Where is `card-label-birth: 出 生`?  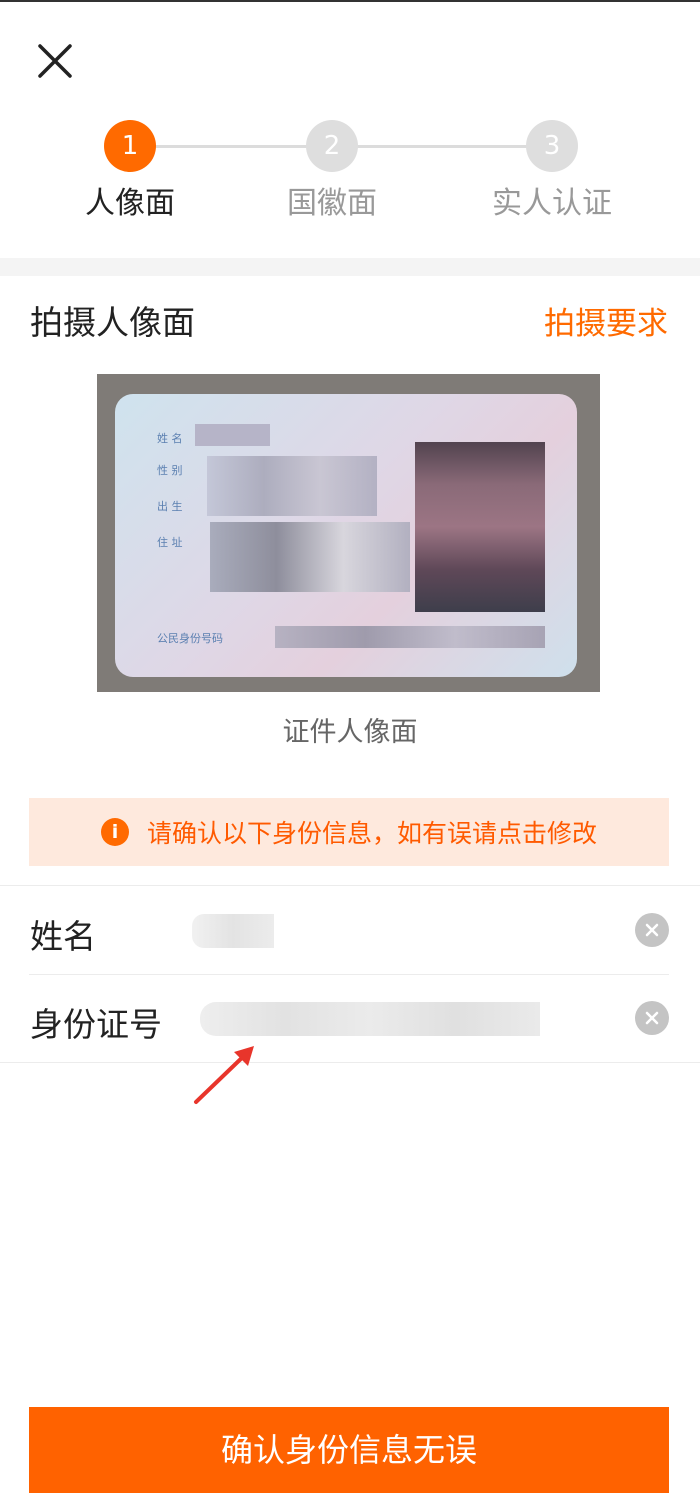 card-label-birth: 出 生 is located at coordinates (170, 506).